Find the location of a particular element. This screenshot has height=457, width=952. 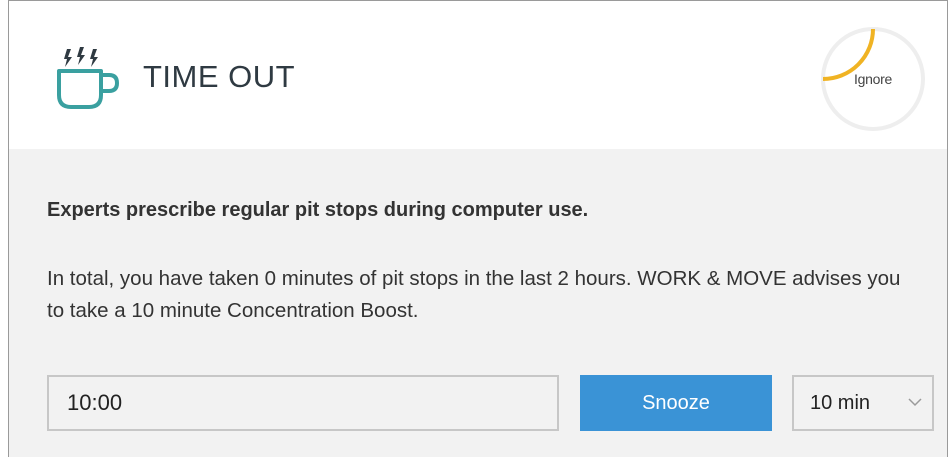

ignore-label: Ignore is located at coordinates (873, 79).